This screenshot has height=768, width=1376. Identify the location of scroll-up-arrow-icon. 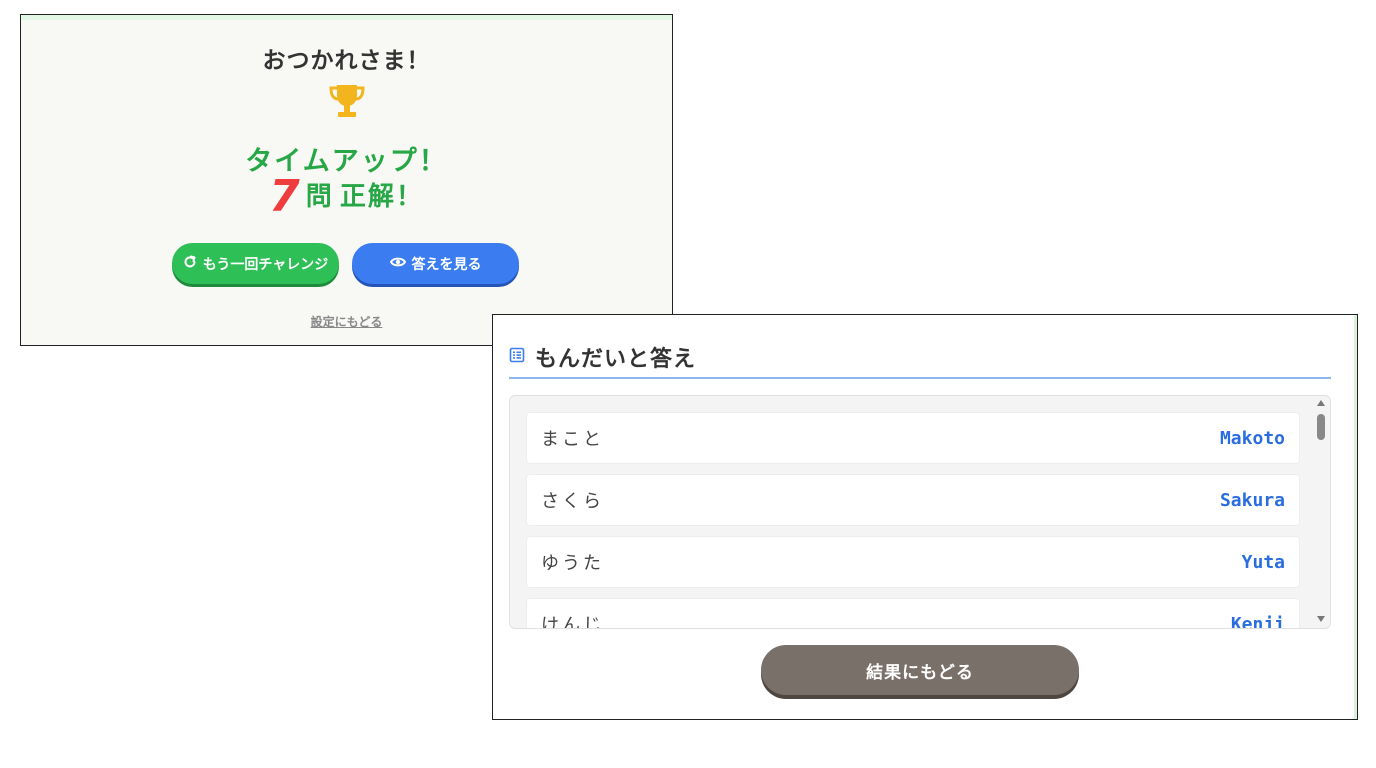
(1321, 403).